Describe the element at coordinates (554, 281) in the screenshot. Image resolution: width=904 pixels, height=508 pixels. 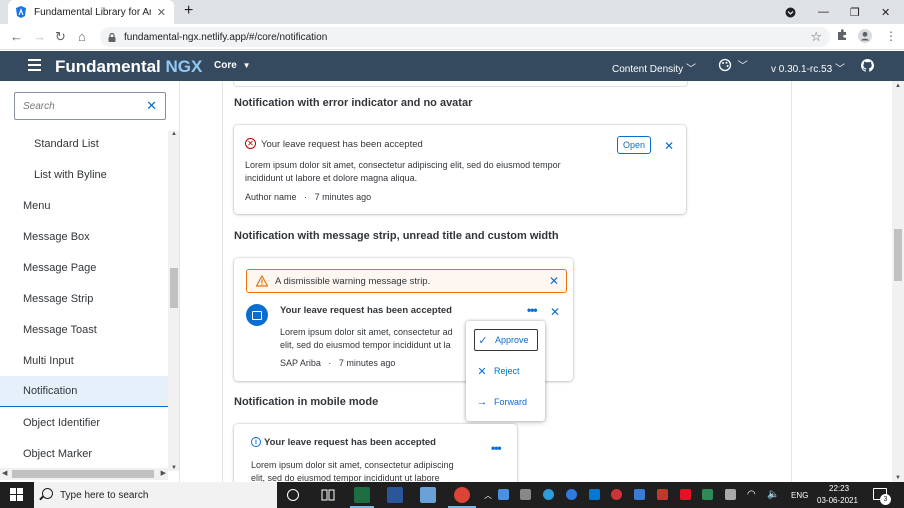
I see `dismiss-strip-icon: ✕` at that location.